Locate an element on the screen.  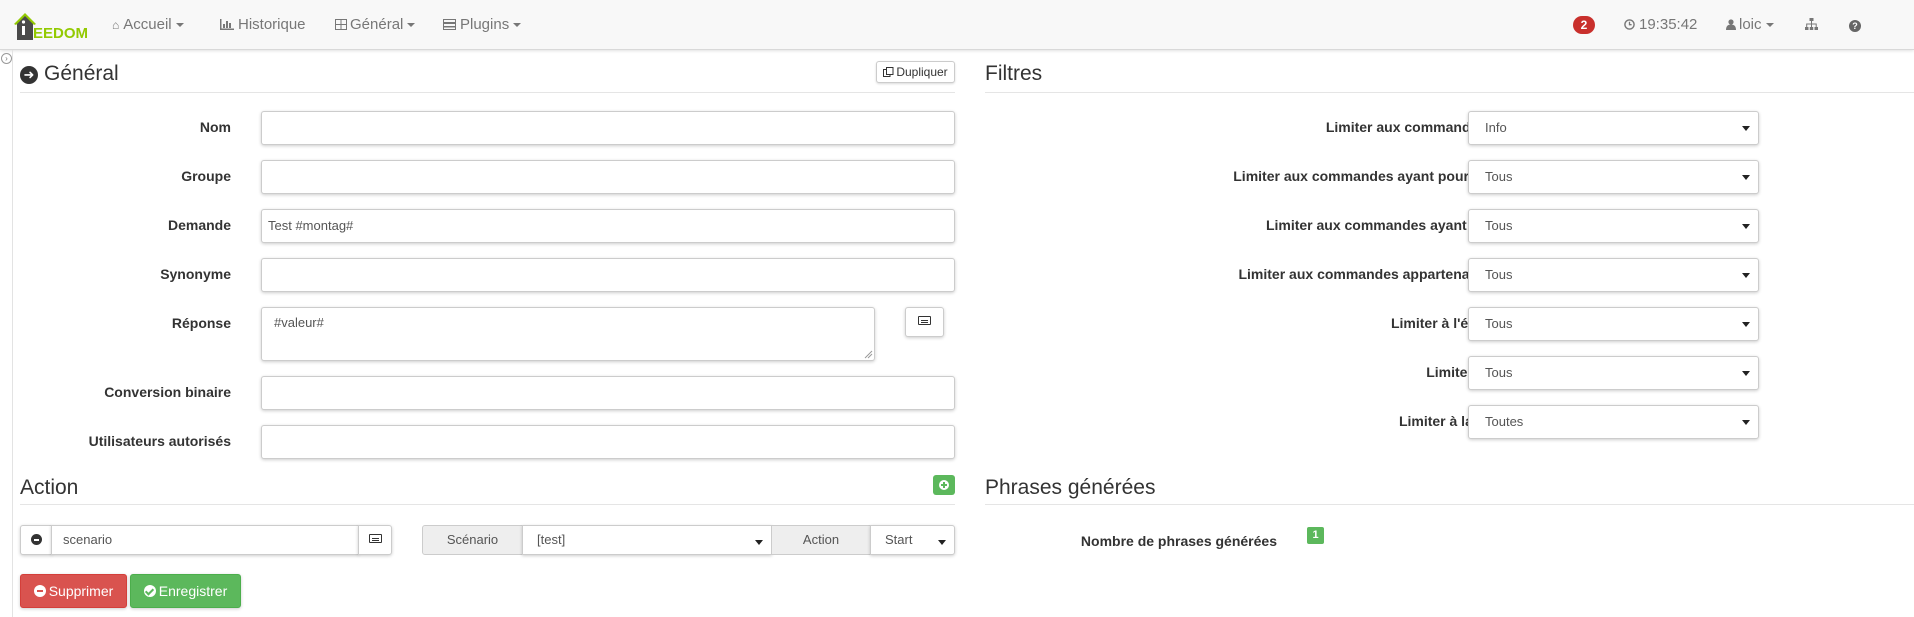
scenario-select: [test] is located at coordinates (647, 540).